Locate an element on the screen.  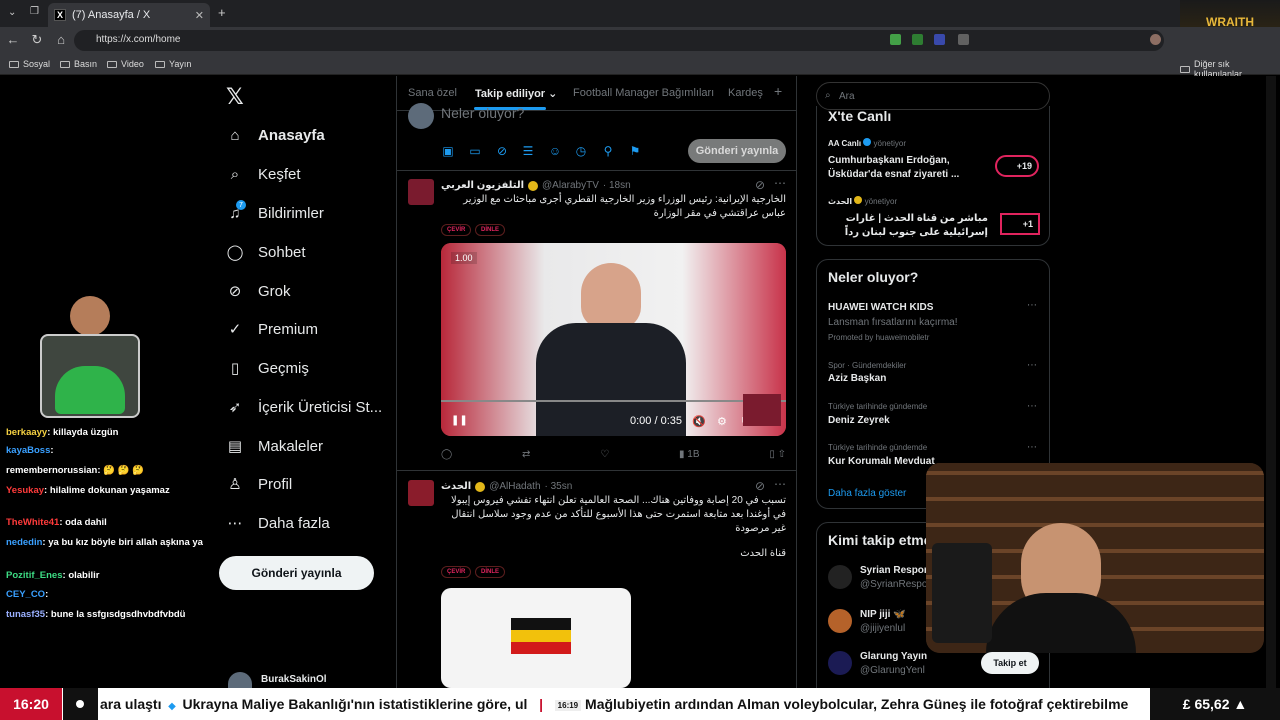
close-tab-icon: ✕ is located at coordinates (199, 15).